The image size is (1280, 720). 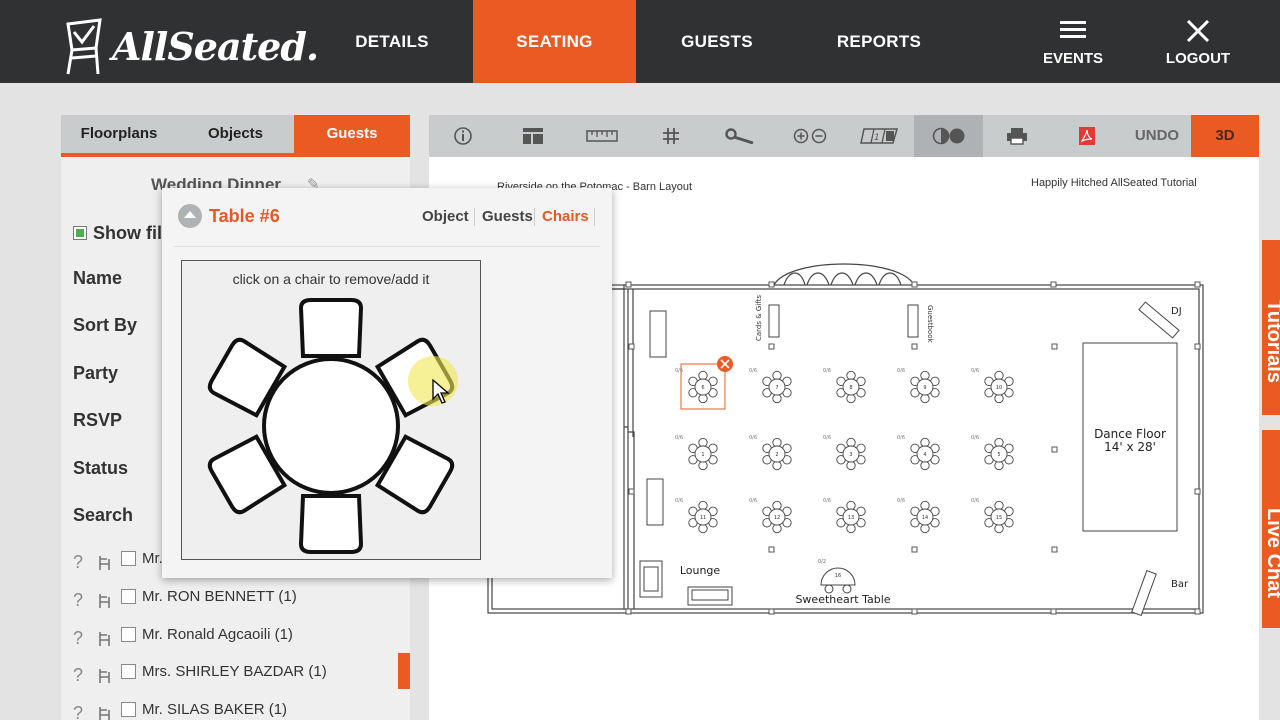 I want to click on popup-tab-object: Object, so click(x=445, y=216).